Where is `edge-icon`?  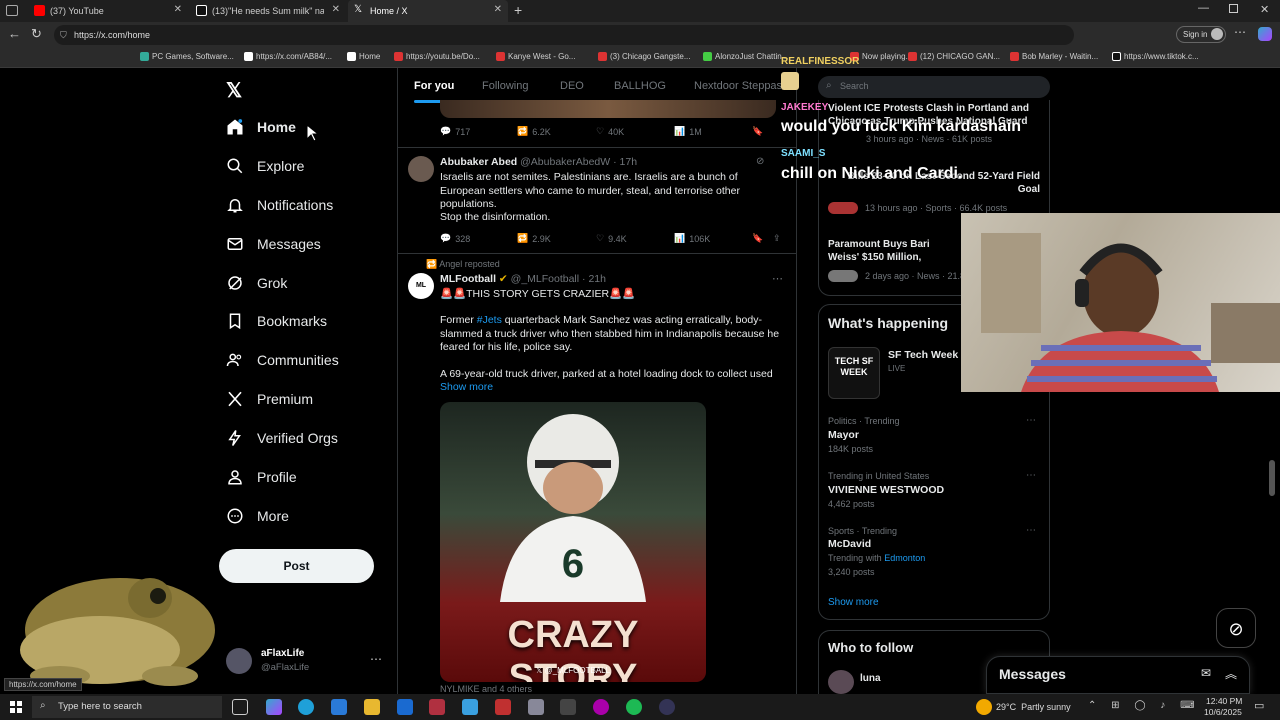 edge-icon is located at coordinates (306, 707).